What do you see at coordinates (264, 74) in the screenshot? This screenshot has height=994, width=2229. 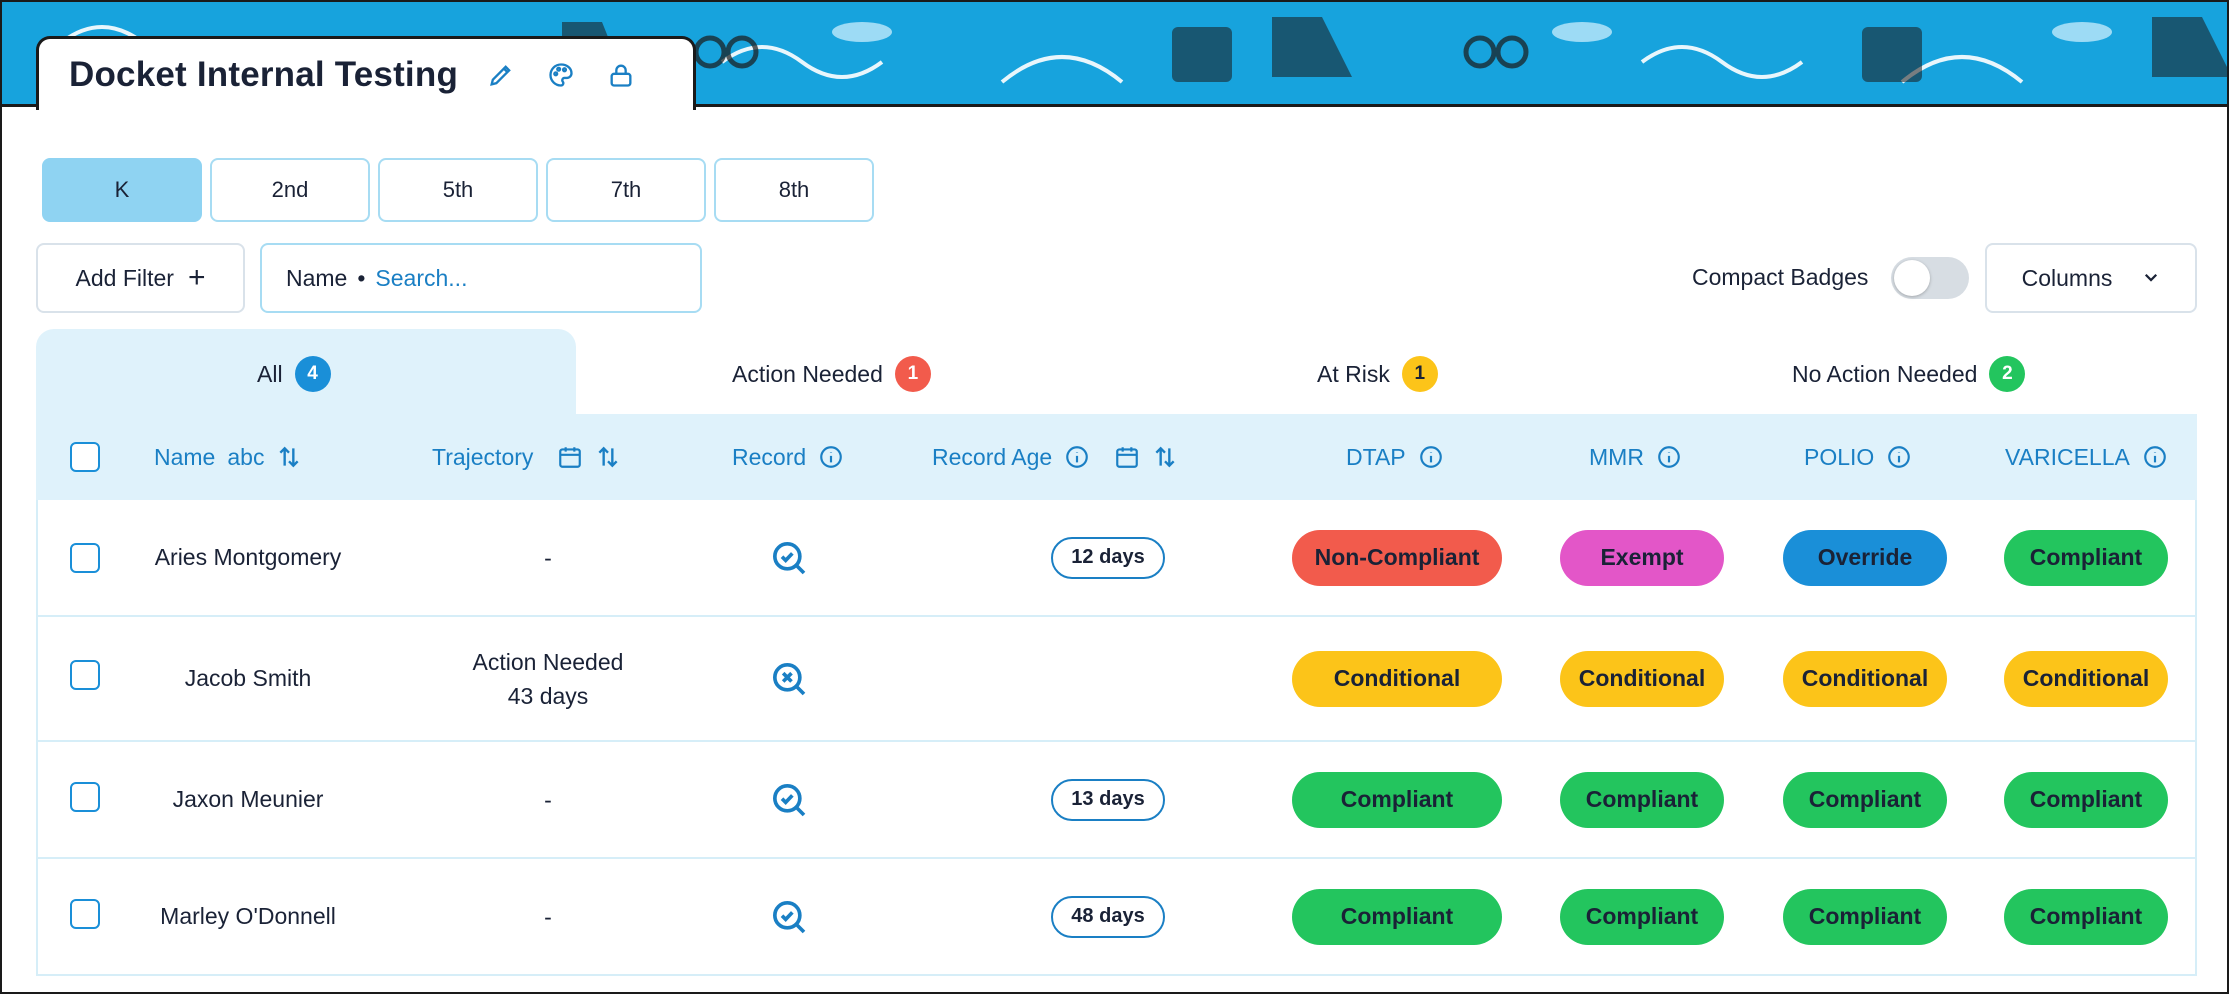 I see `page-title: Docket Internal Testing` at bounding box center [264, 74].